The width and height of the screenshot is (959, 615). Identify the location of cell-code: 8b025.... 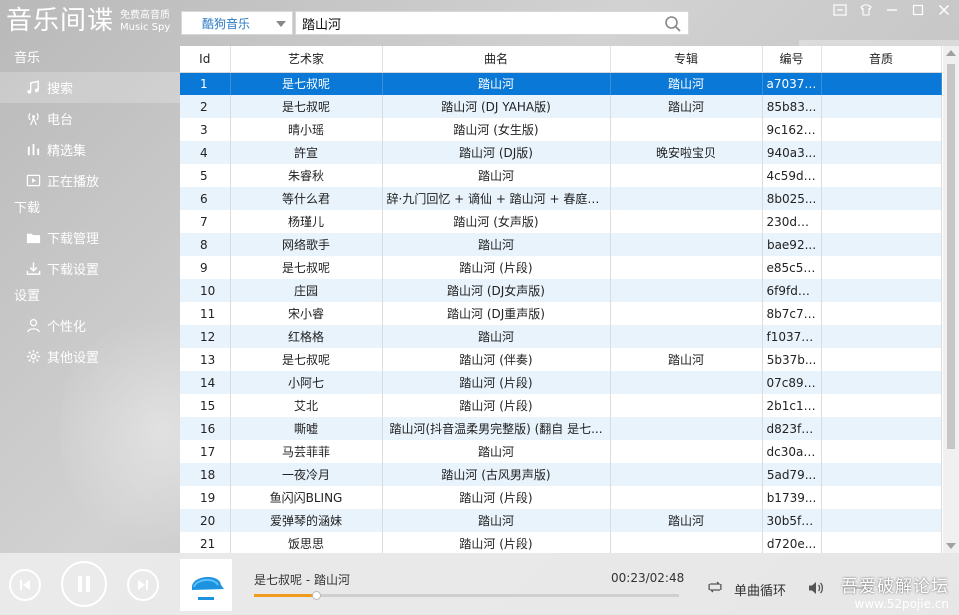
(792, 198).